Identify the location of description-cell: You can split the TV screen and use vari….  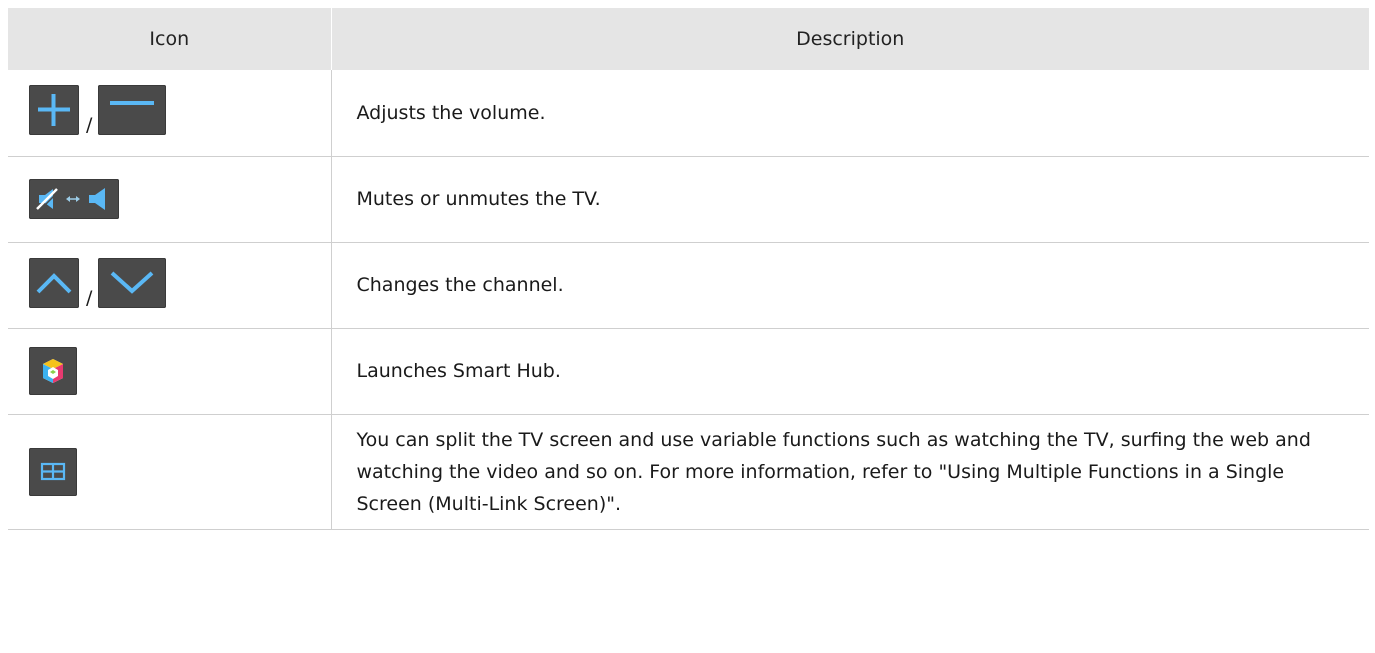
(850, 472).